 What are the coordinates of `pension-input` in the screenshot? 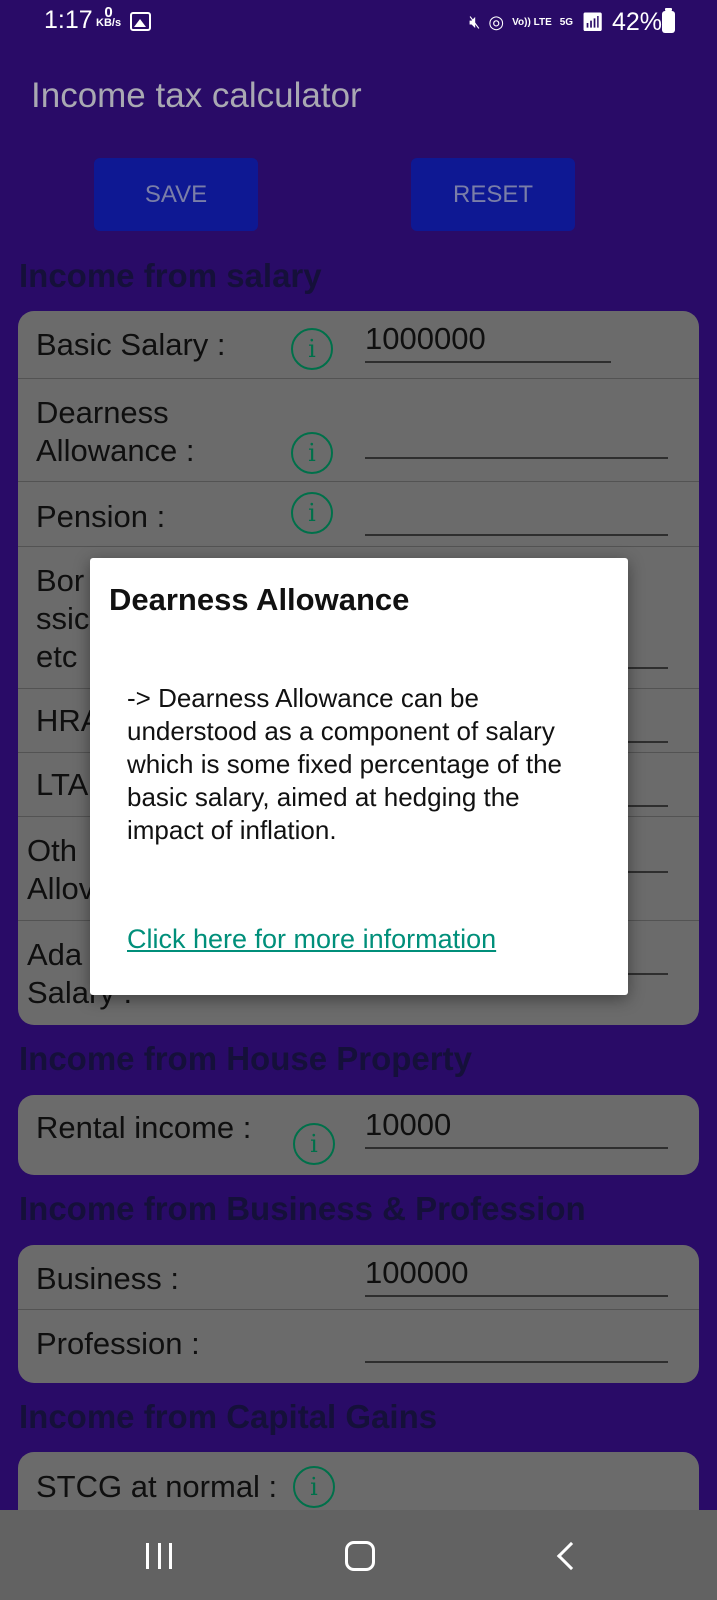 It's located at (516, 515).